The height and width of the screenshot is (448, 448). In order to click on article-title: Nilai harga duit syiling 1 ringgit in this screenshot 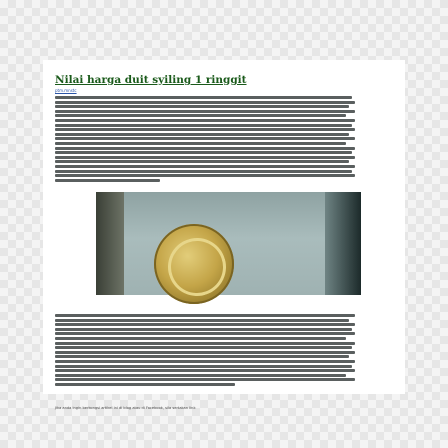, I will do `click(151, 80)`.